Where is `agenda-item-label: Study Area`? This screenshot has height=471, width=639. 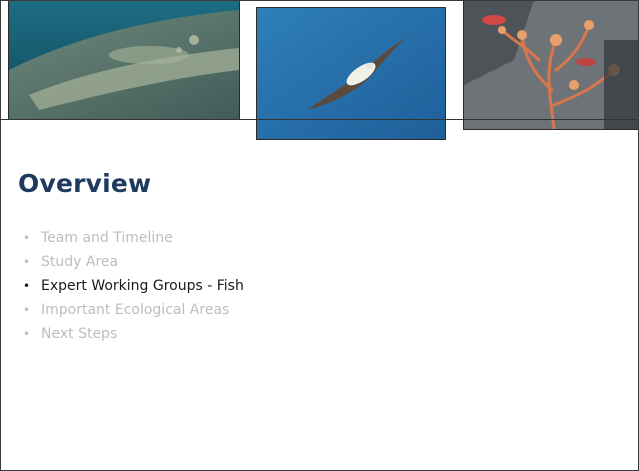 agenda-item-label: Study Area is located at coordinates (80, 262).